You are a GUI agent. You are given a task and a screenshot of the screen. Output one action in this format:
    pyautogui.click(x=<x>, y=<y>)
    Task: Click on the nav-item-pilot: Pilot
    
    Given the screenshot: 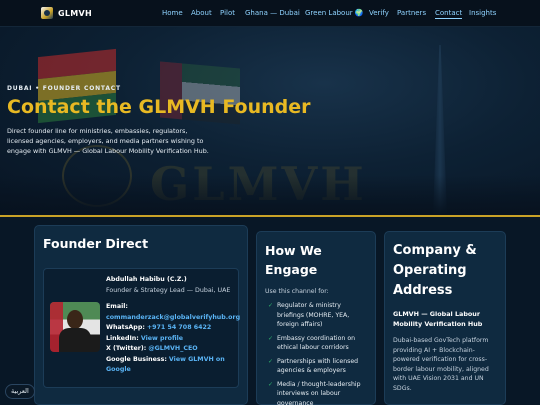 What is the action you would take?
    pyautogui.click(x=227, y=13)
    